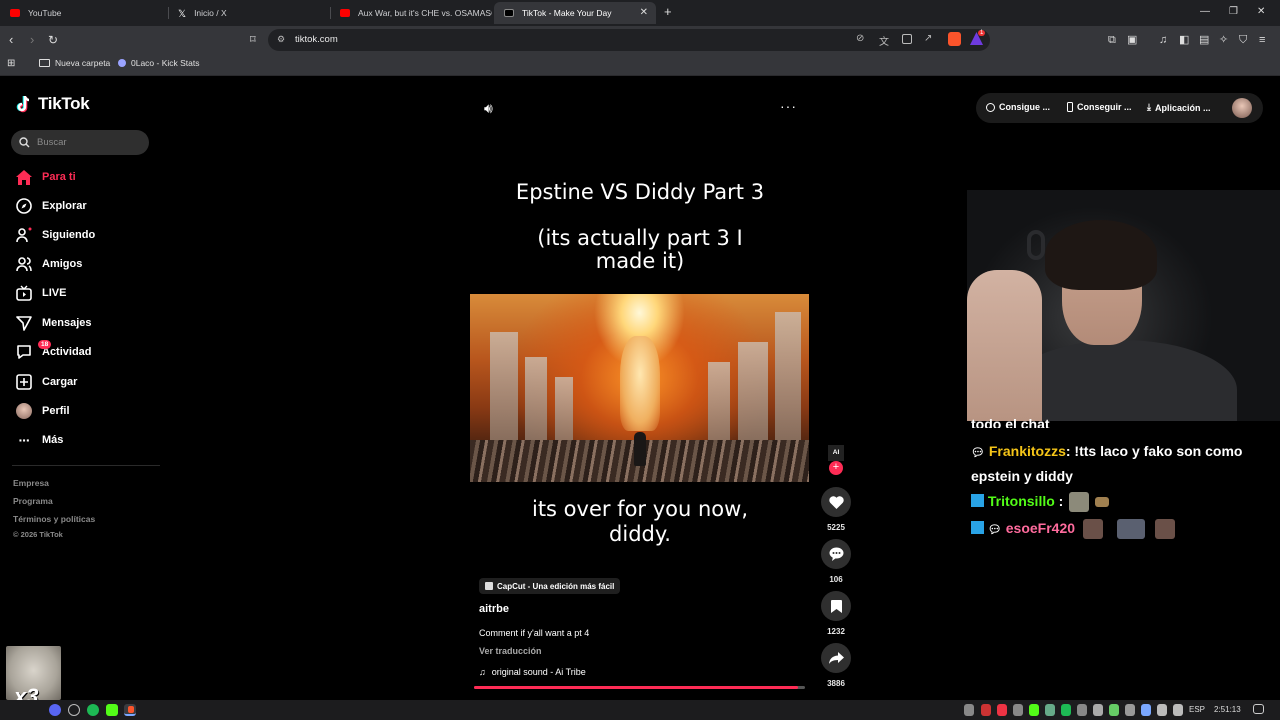  What do you see at coordinates (31, 483) in the screenshot?
I see `footer-link-empresa: Empresa` at bounding box center [31, 483].